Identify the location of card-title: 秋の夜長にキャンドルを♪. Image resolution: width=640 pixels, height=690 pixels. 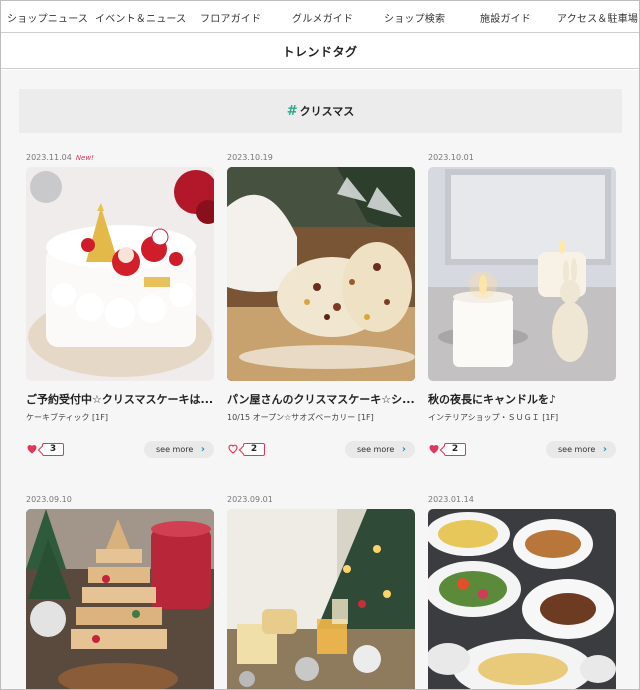
(522, 399).